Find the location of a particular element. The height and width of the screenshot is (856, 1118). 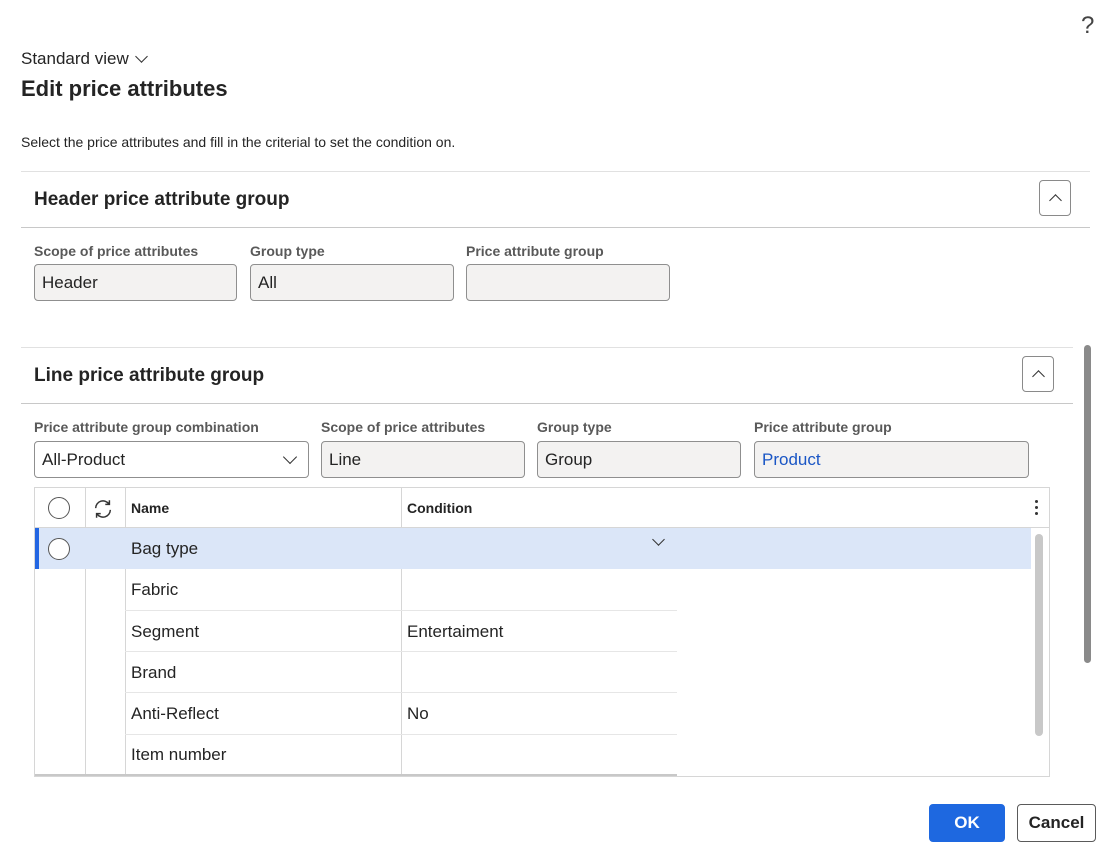

table-row: Bag type is located at coordinates (533, 548).